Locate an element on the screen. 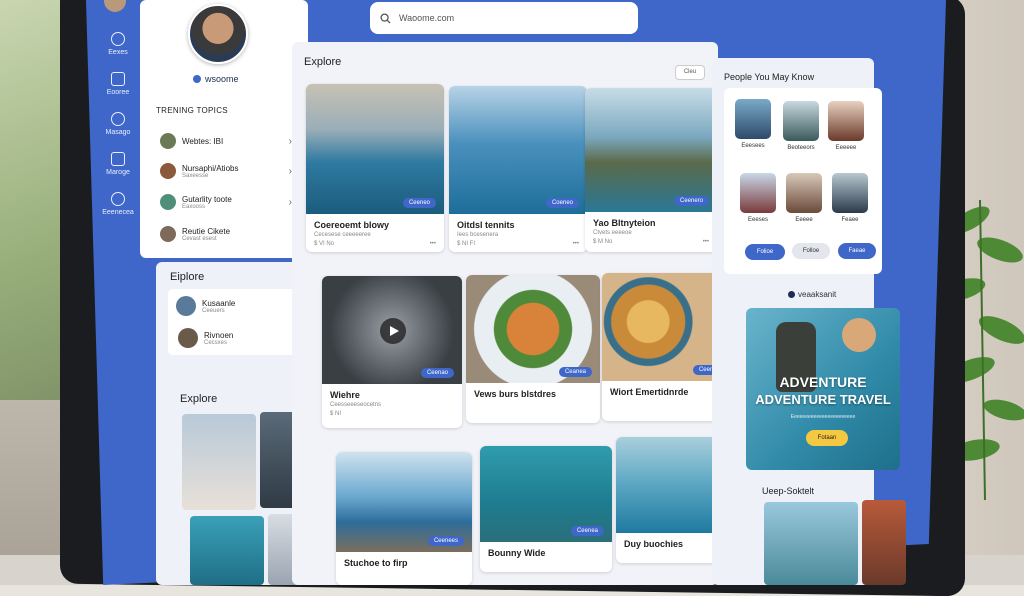  post-badge: Ceenao is located at coordinates (437, 373).